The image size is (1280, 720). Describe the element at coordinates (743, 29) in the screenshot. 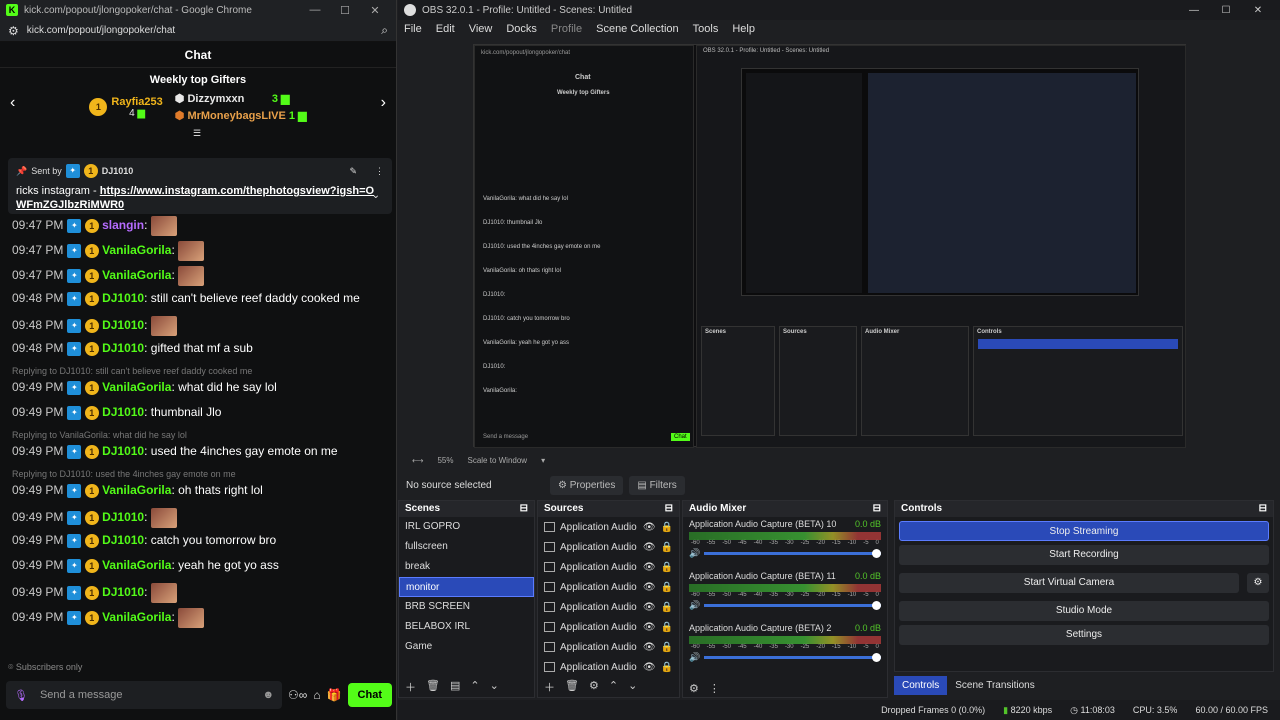

I see `menu-help: Help` at that location.